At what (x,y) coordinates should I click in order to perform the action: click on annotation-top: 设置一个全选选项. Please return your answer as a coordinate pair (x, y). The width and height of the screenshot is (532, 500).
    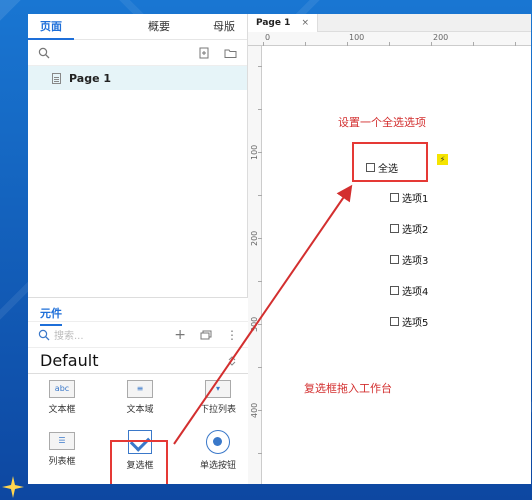
    Looking at the image, I should click on (382, 122).